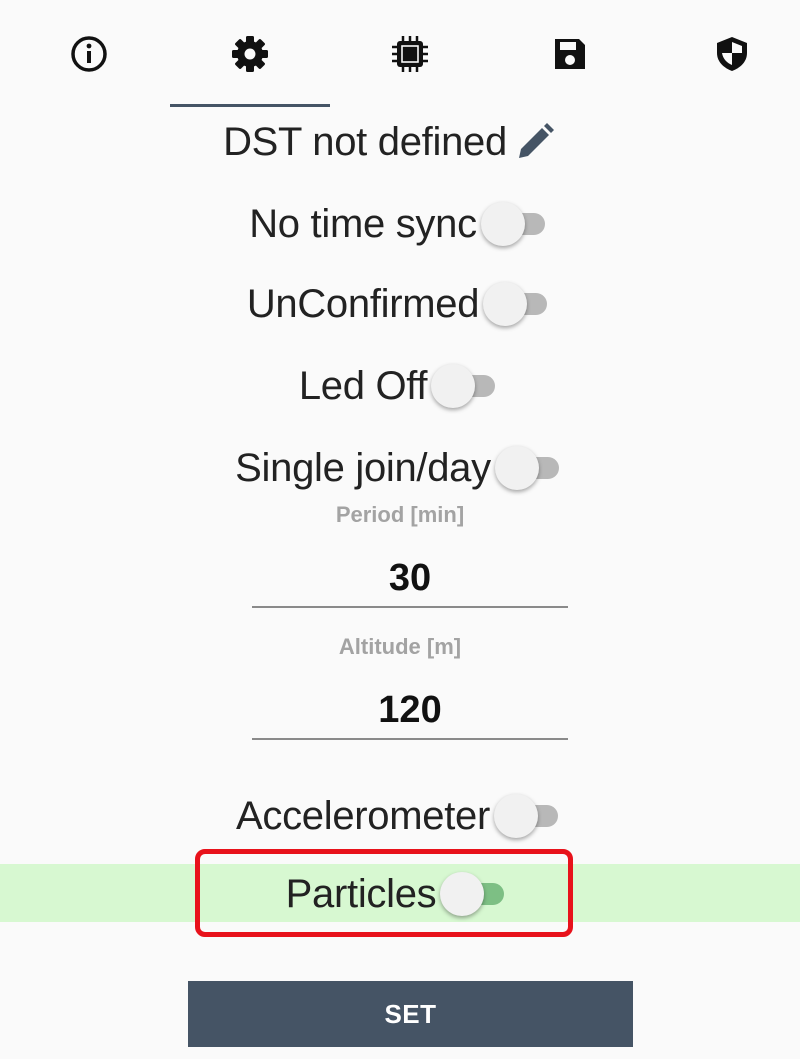 Image resolution: width=800 pixels, height=1059 pixels. What do you see at coordinates (400, 646) in the screenshot?
I see `altitude-label: Altitude [m]` at bounding box center [400, 646].